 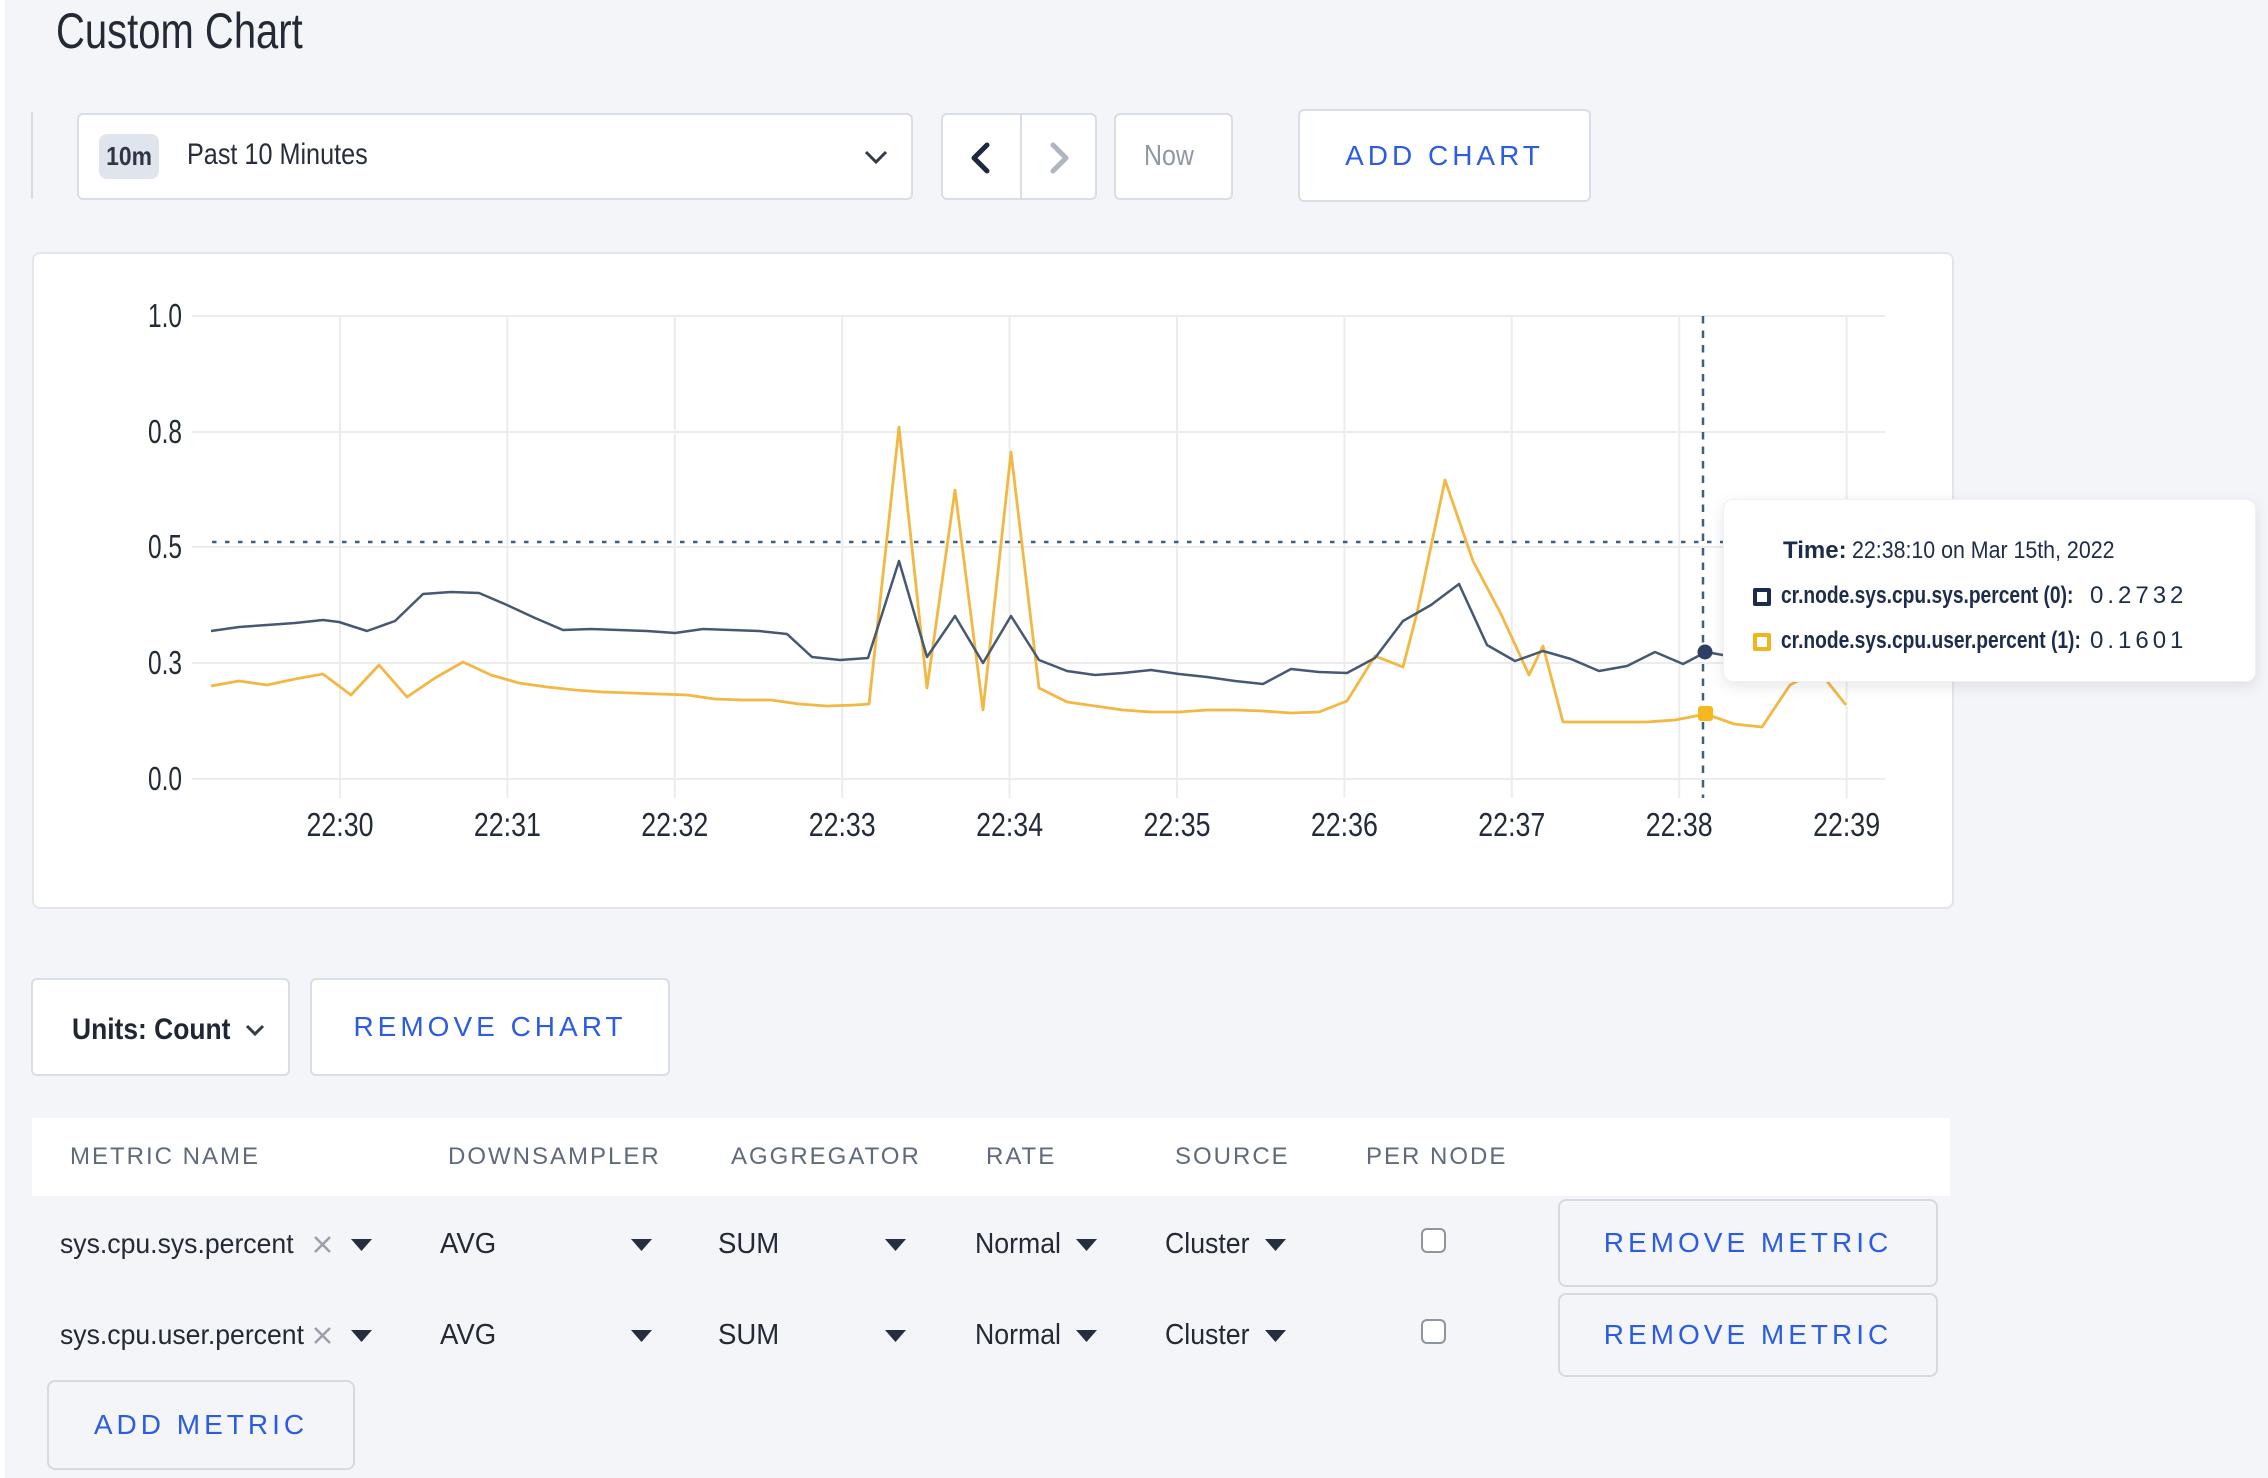 What do you see at coordinates (165, 315) in the screenshot?
I see `svg-text: 1.0` at bounding box center [165, 315].